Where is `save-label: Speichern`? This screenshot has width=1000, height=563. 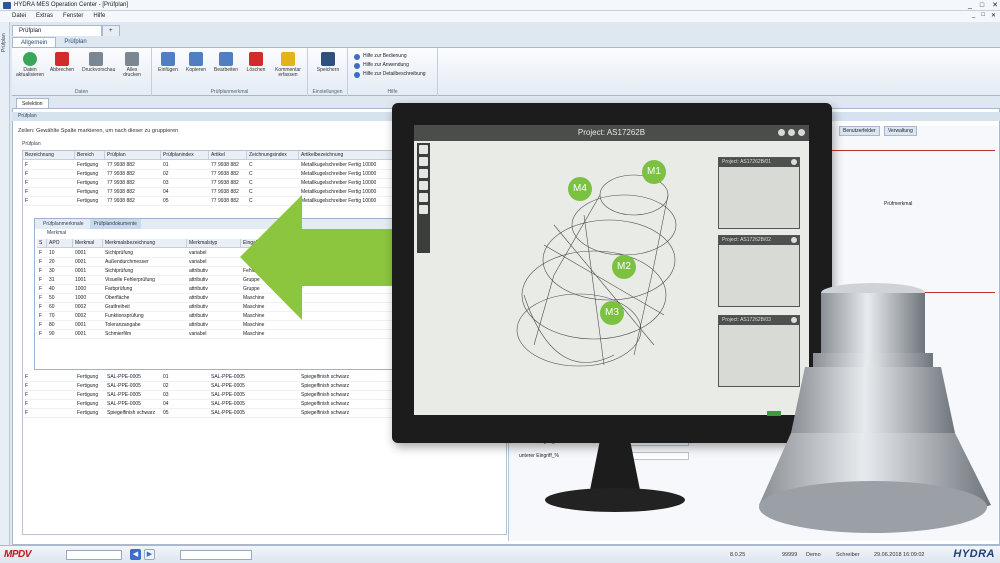 save-label: Speichern is located at coordinates (328, 70).